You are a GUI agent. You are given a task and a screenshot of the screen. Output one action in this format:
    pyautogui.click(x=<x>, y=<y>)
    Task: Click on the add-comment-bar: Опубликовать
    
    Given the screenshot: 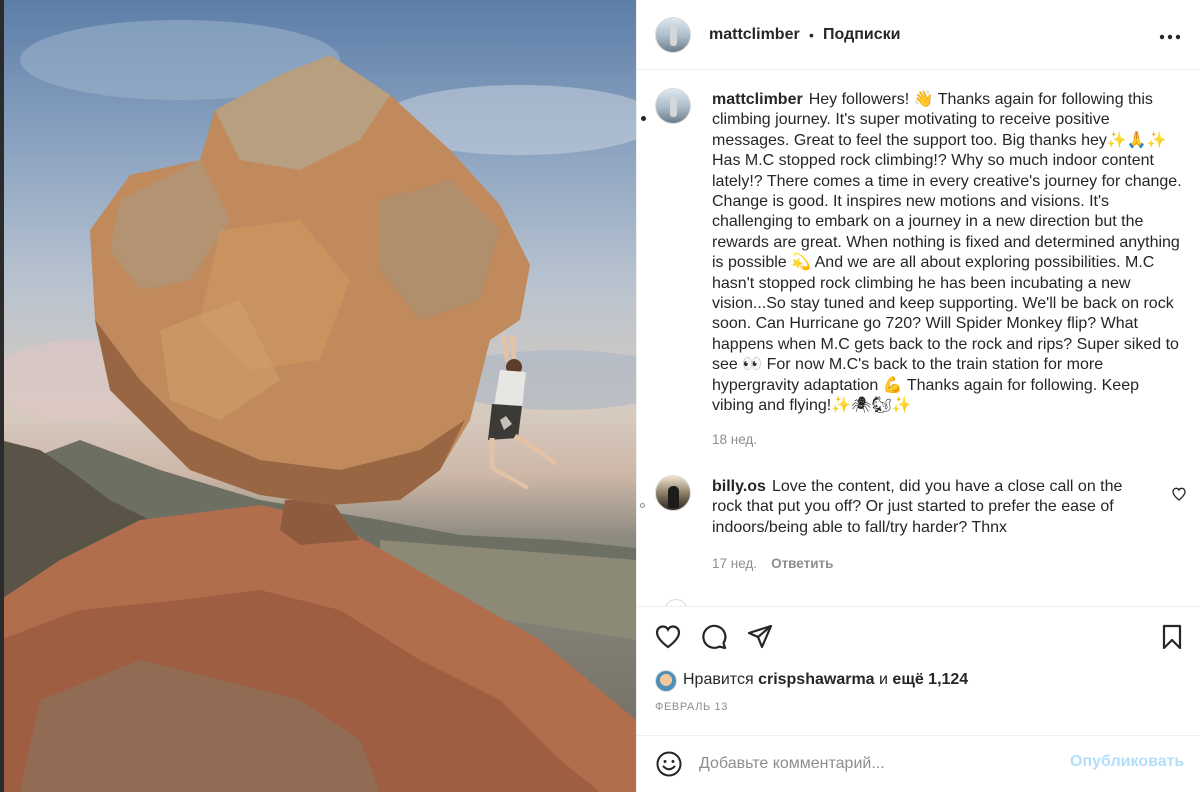 What is the action you would take?
    pyautogui.click(x=918, y=763)
    